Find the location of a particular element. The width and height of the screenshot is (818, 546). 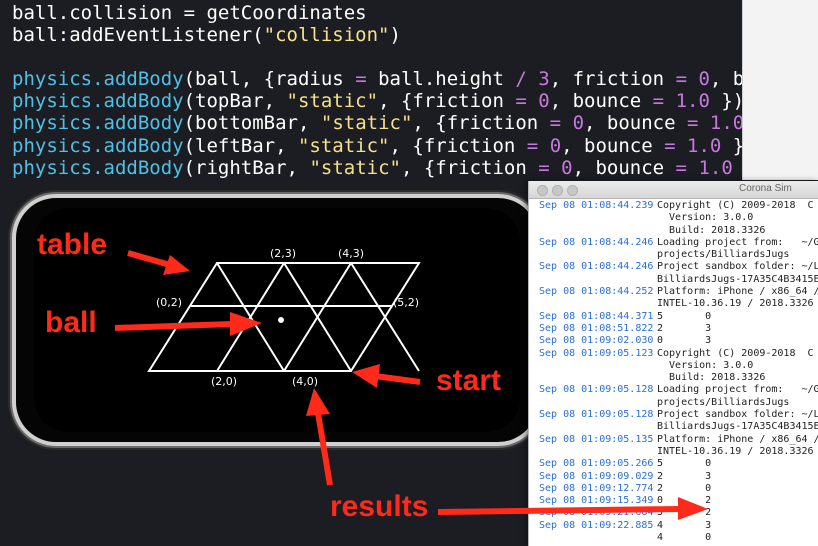

log-timestamp: Sep 08 01:09:15.349 is located at coordinates (596, 501).